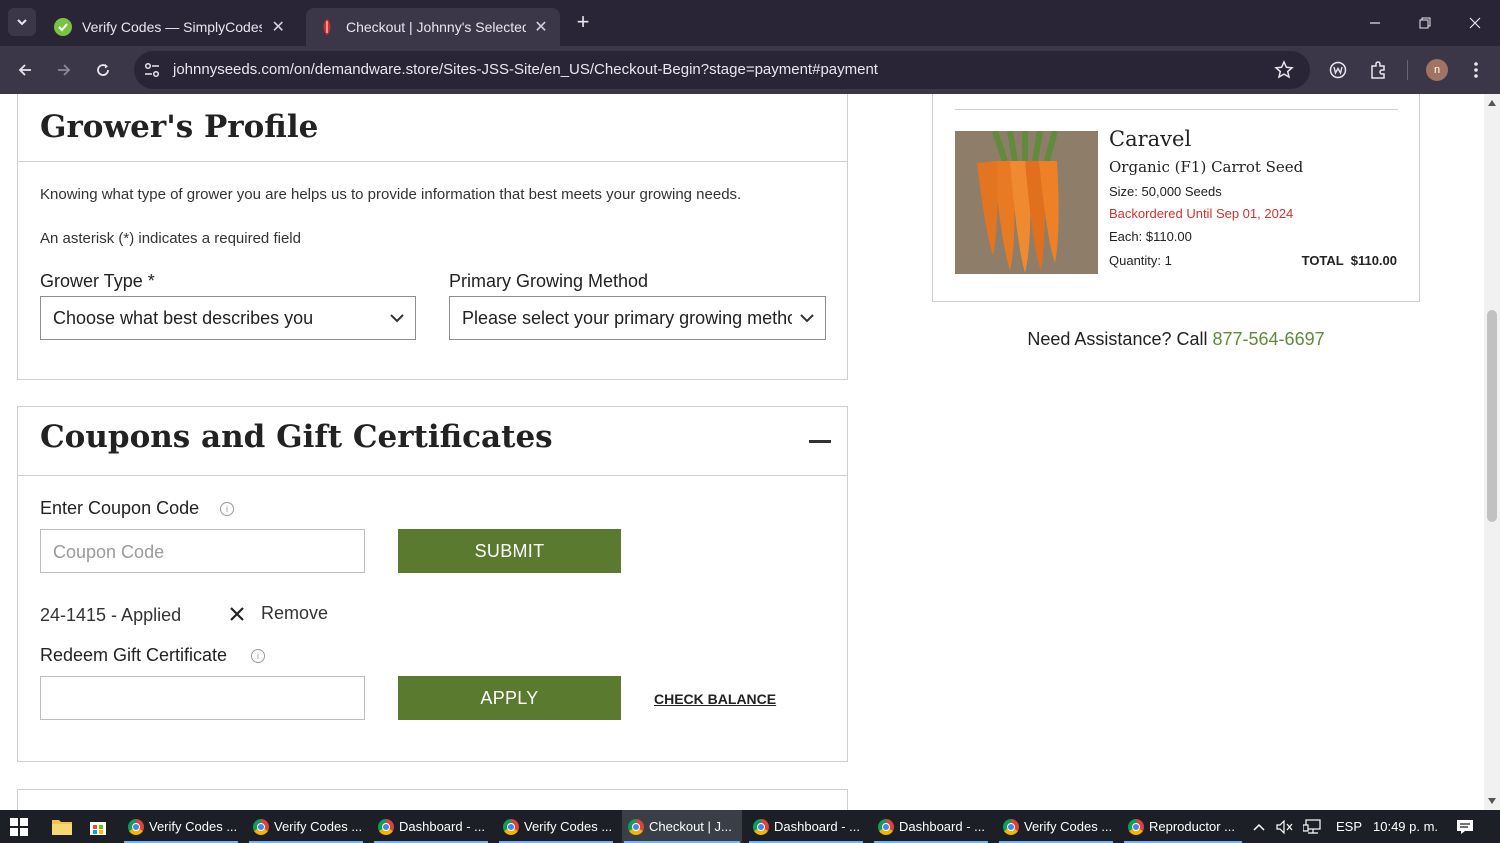 The image size is (1500, 843). What do you see at coordinates (433, 27) in the screenshot?
I see `tab-checkout: Checkout | Johnny's Selected Se ✕` at bounding box center [433, 27].